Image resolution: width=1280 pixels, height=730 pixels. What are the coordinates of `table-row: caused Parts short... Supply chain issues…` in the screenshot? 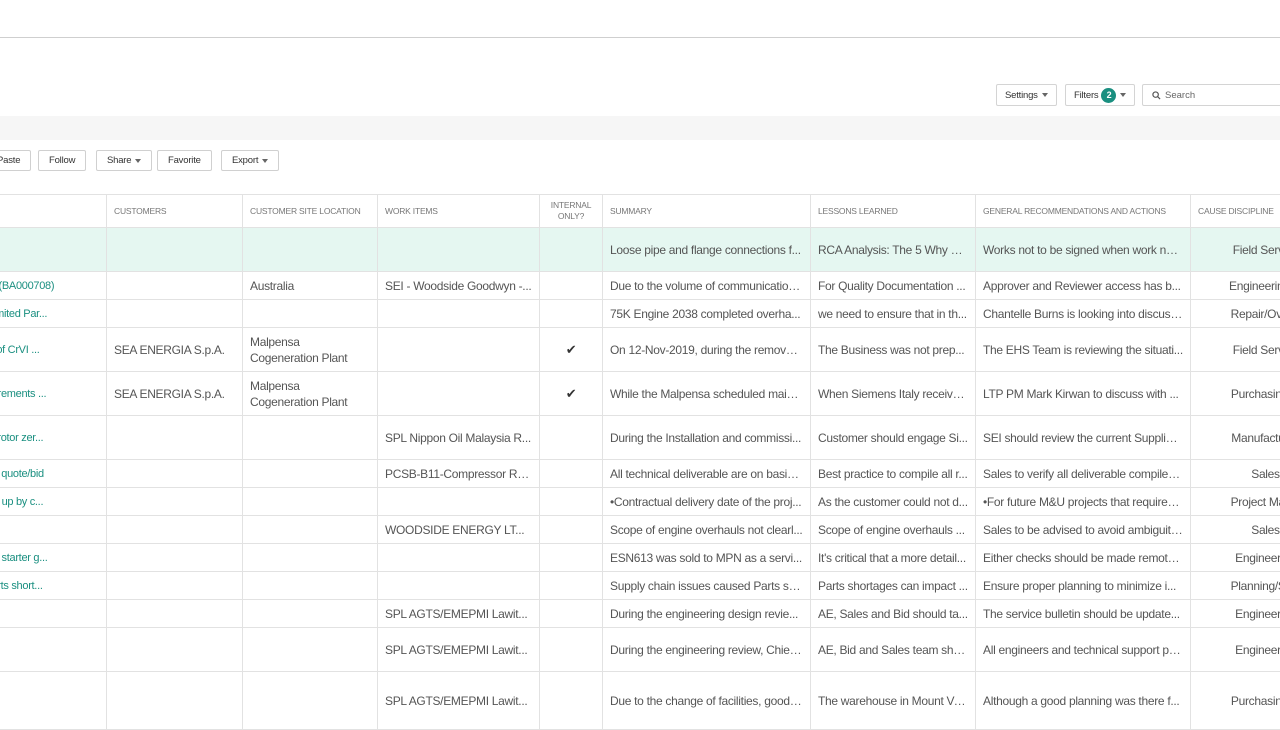 It's located at (640, 586).